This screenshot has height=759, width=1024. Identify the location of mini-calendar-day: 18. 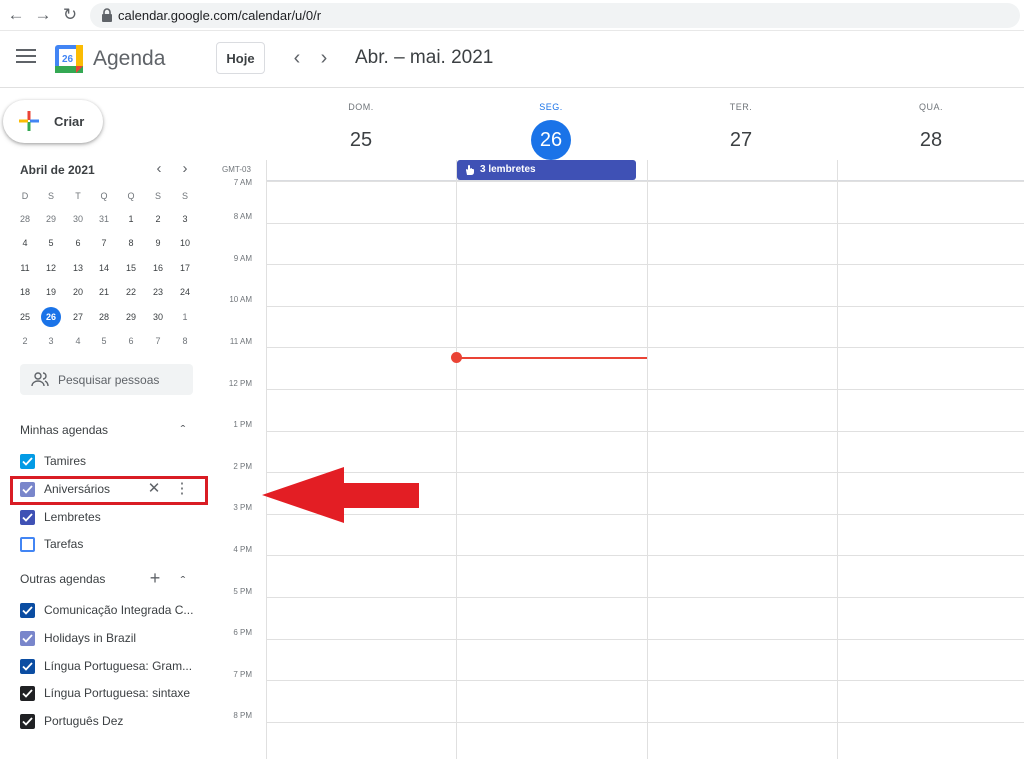
(25, 292).